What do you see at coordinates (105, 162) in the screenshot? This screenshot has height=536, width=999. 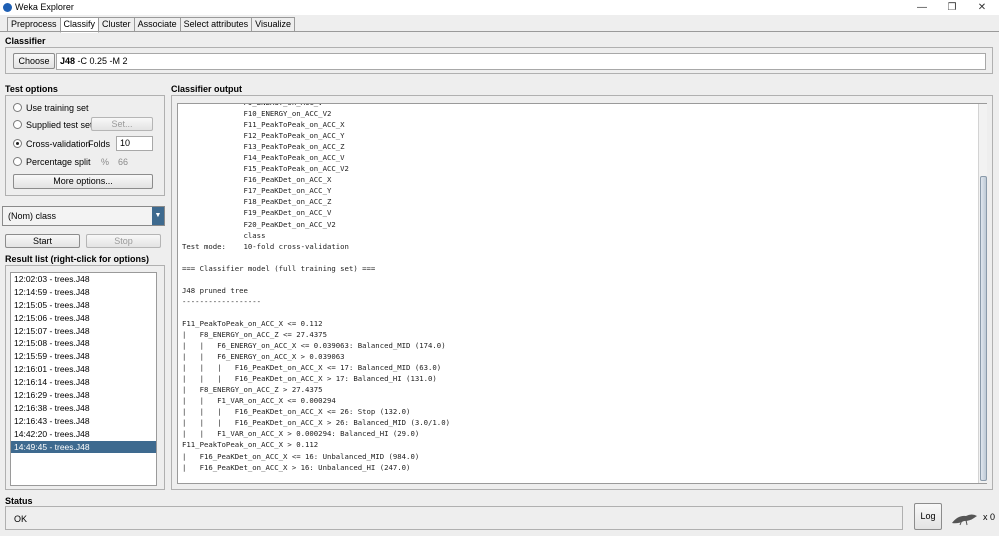 I see `percent-symbol: %` at bounding box center [105, 162].